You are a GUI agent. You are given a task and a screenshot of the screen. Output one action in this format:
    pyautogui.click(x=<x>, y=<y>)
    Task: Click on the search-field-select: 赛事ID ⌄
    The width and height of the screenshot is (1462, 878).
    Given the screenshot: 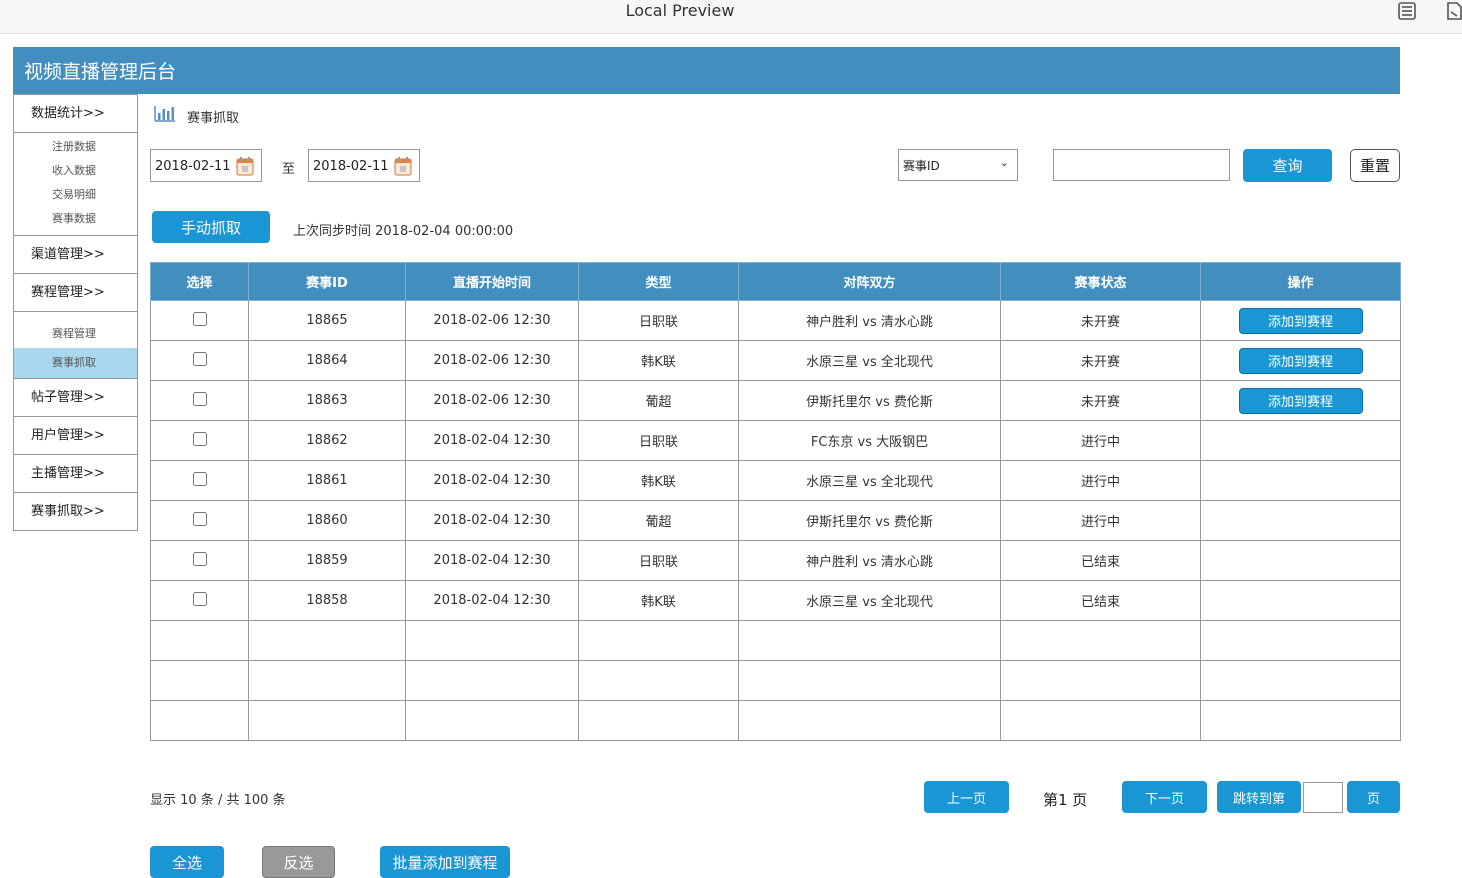 What is the action you would take?
    pyautogui.click(x=958, y=165)
    